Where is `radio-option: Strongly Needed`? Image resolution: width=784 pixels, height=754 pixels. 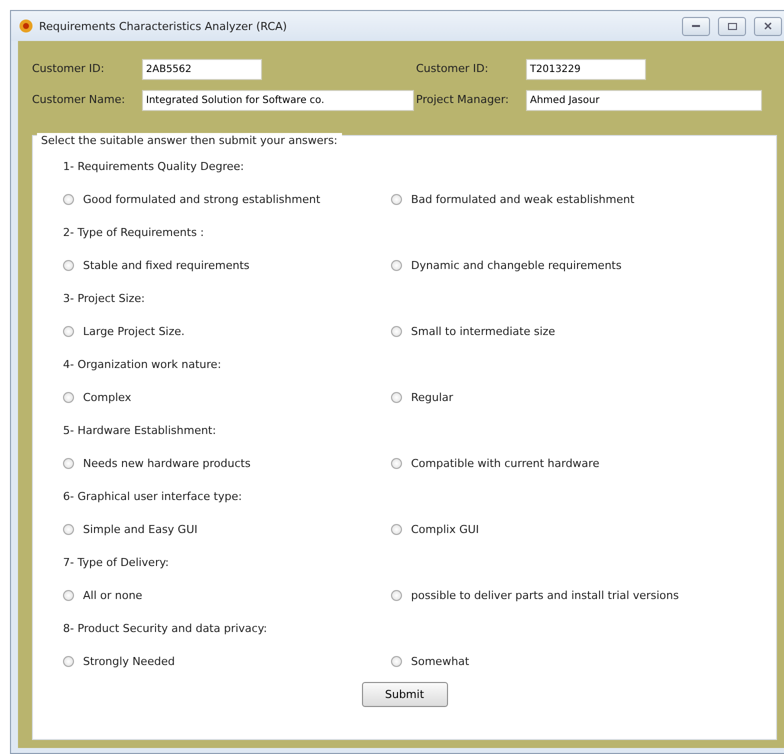 radio-option: Strongly Needed is located at coordinates (227, 661).